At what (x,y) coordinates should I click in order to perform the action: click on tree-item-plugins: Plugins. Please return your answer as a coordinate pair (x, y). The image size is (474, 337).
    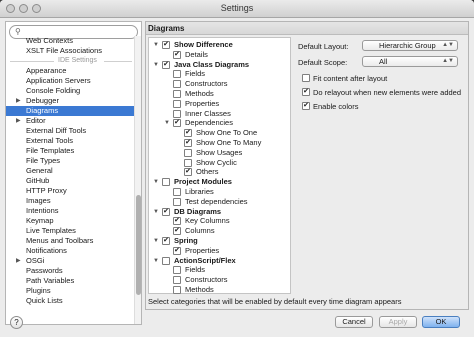
    Looking at the image, I should click on (70, 291).